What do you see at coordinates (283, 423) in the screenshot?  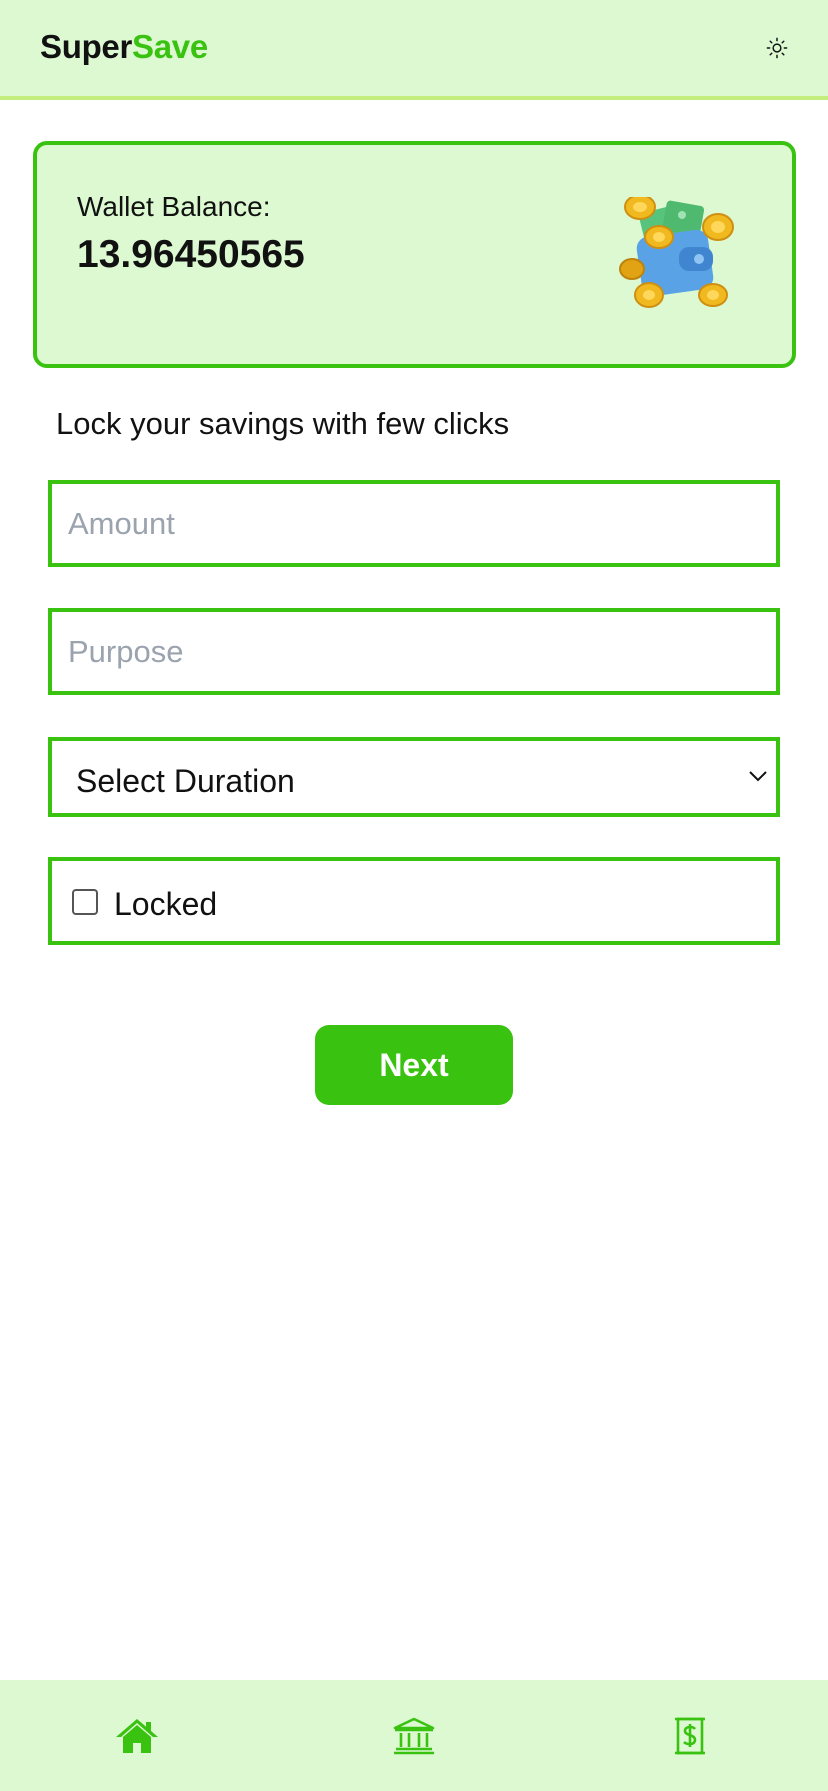 I see `lock-savings-heading: Lock your savings with few clicks` at bounding box center [283, 423].